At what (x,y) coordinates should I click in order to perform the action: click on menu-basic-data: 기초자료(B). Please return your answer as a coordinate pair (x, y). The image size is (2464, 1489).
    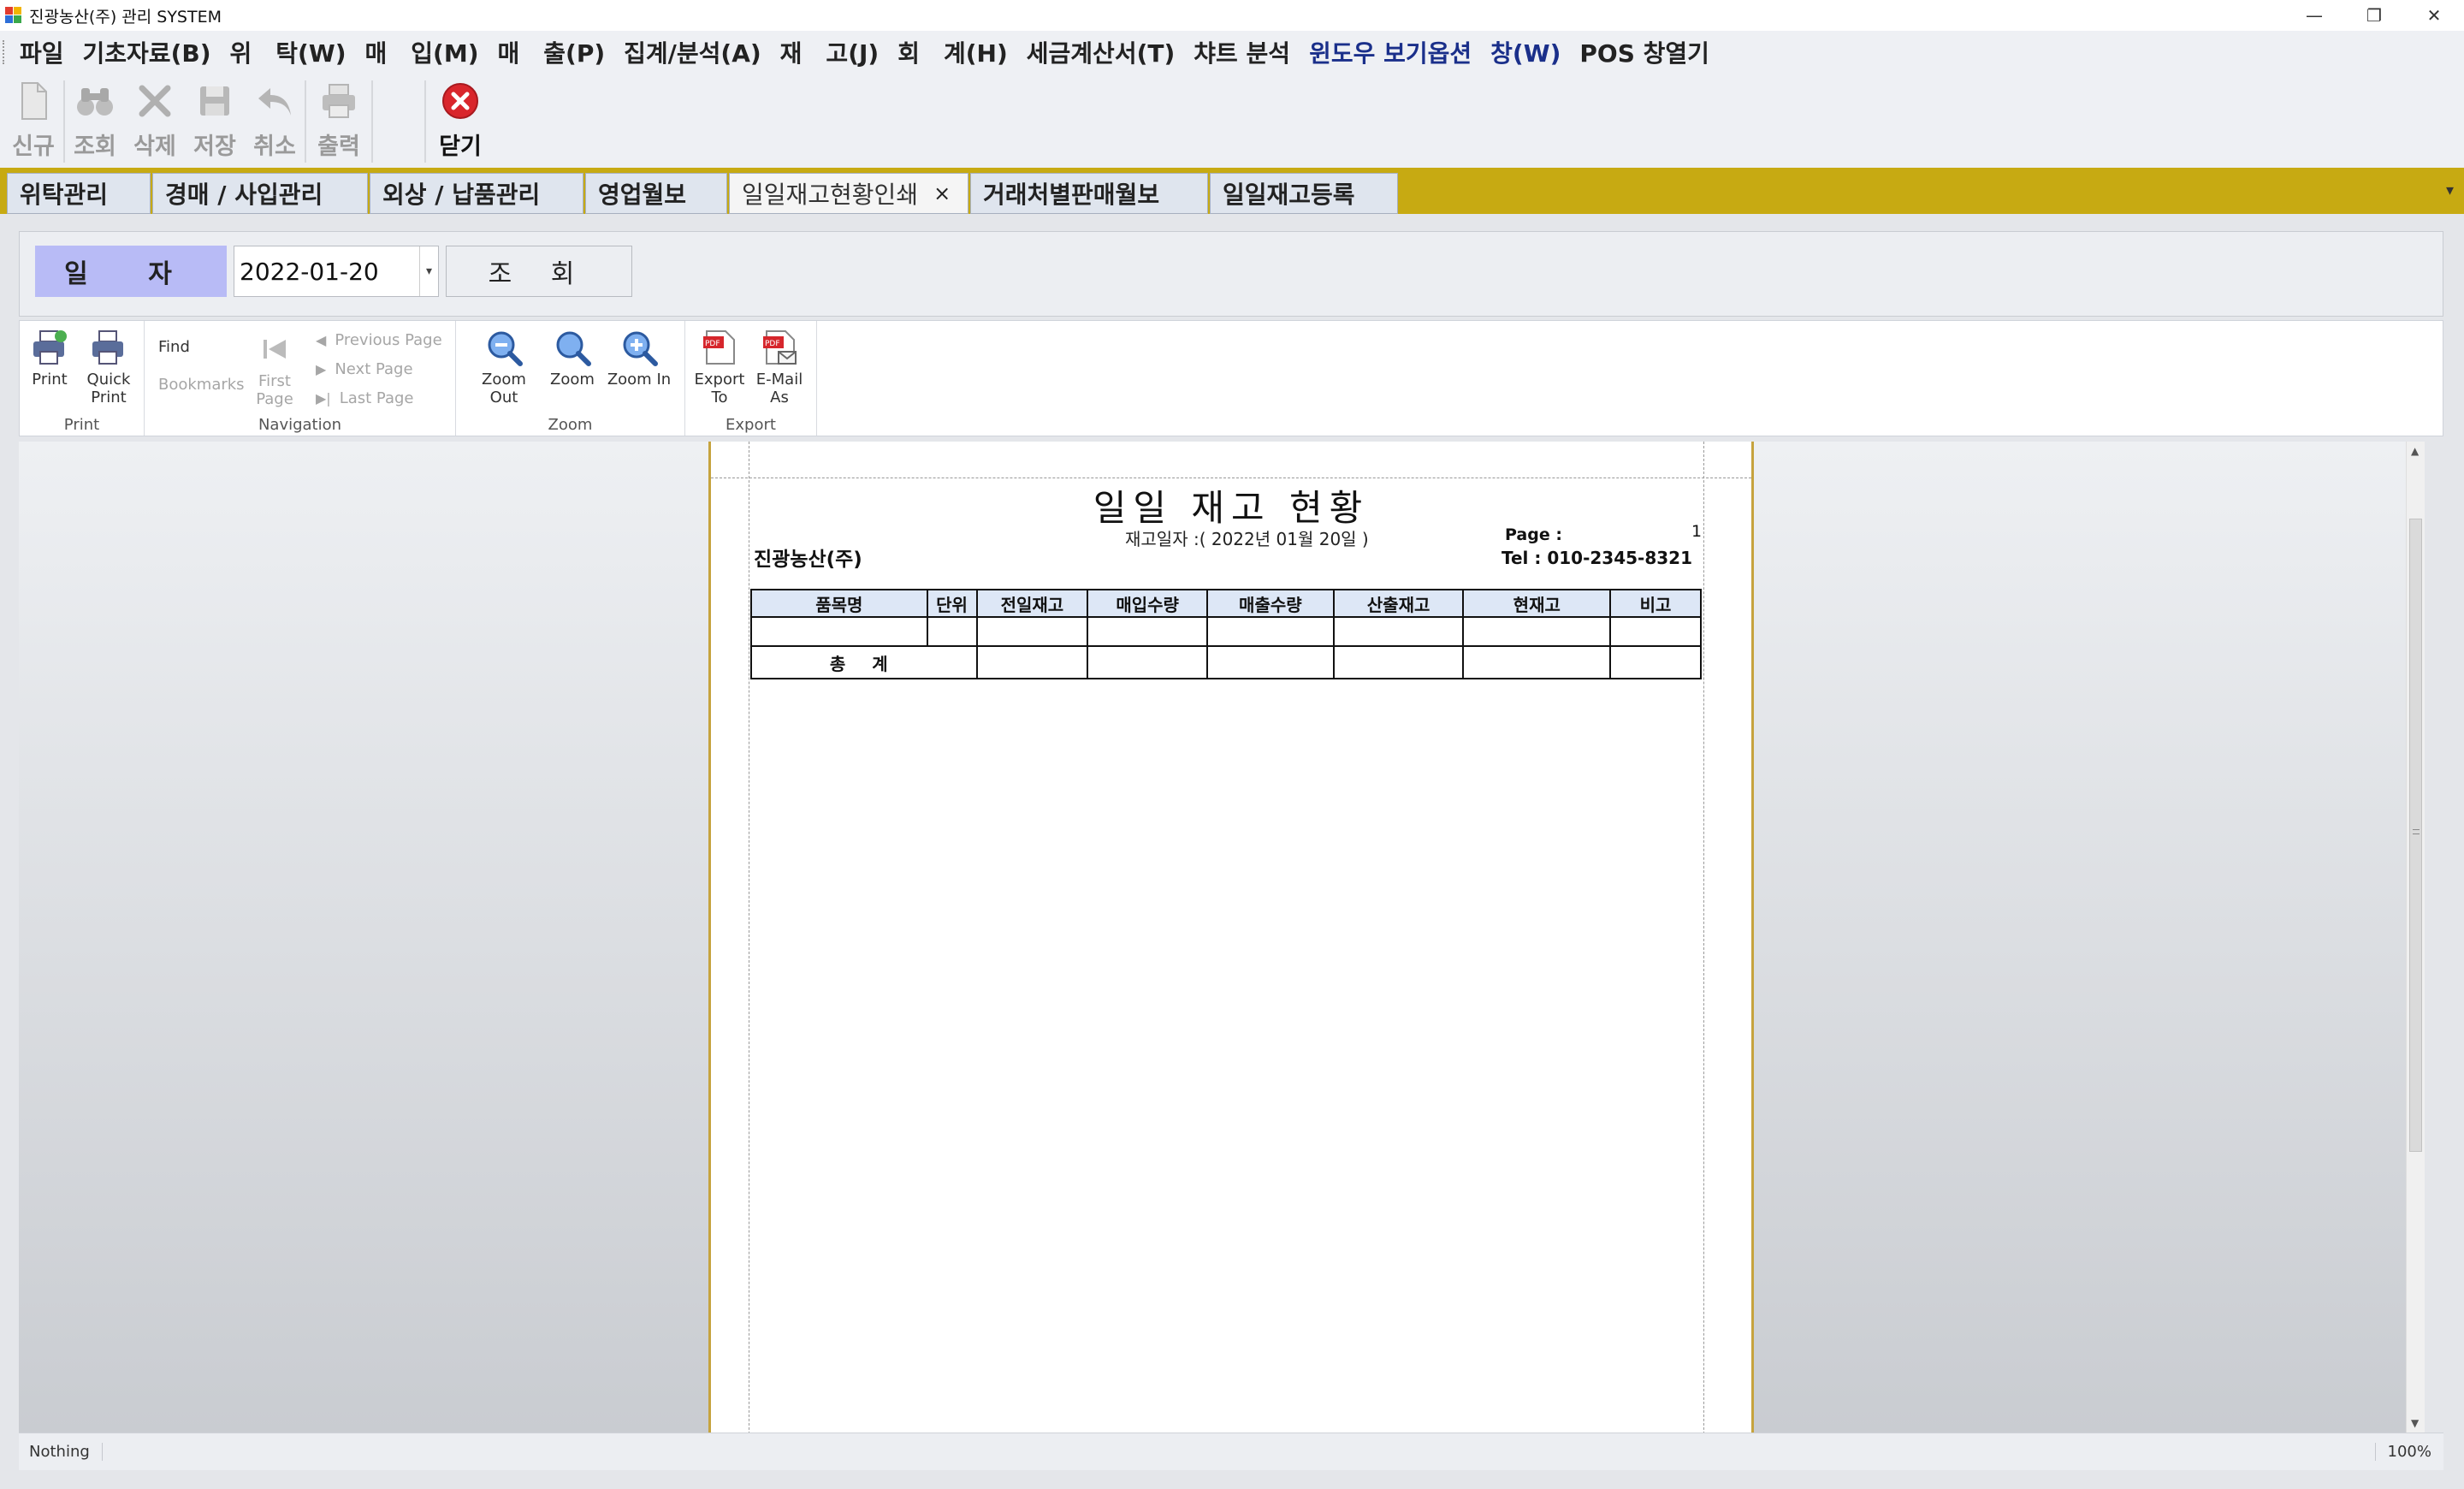
    Looking at the image, I should click on (147, 52).